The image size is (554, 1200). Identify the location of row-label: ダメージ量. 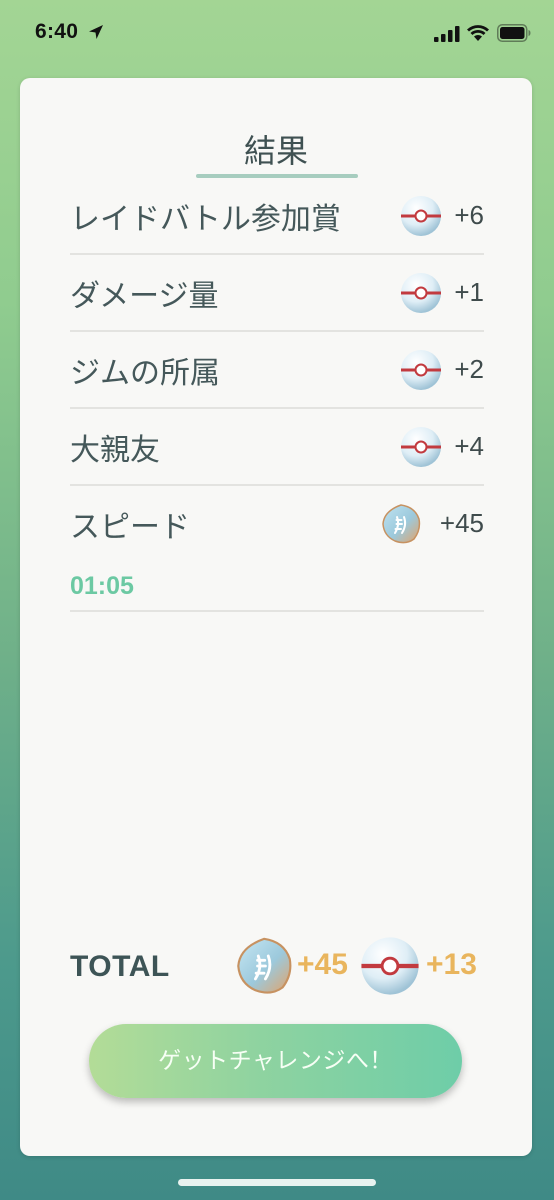
(144, 296).